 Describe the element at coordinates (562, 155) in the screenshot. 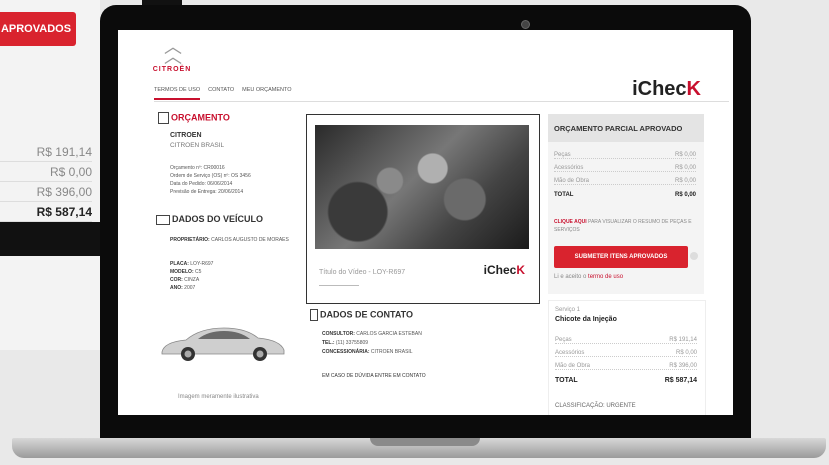

I see `parcial-row-label: Peças` at that location.